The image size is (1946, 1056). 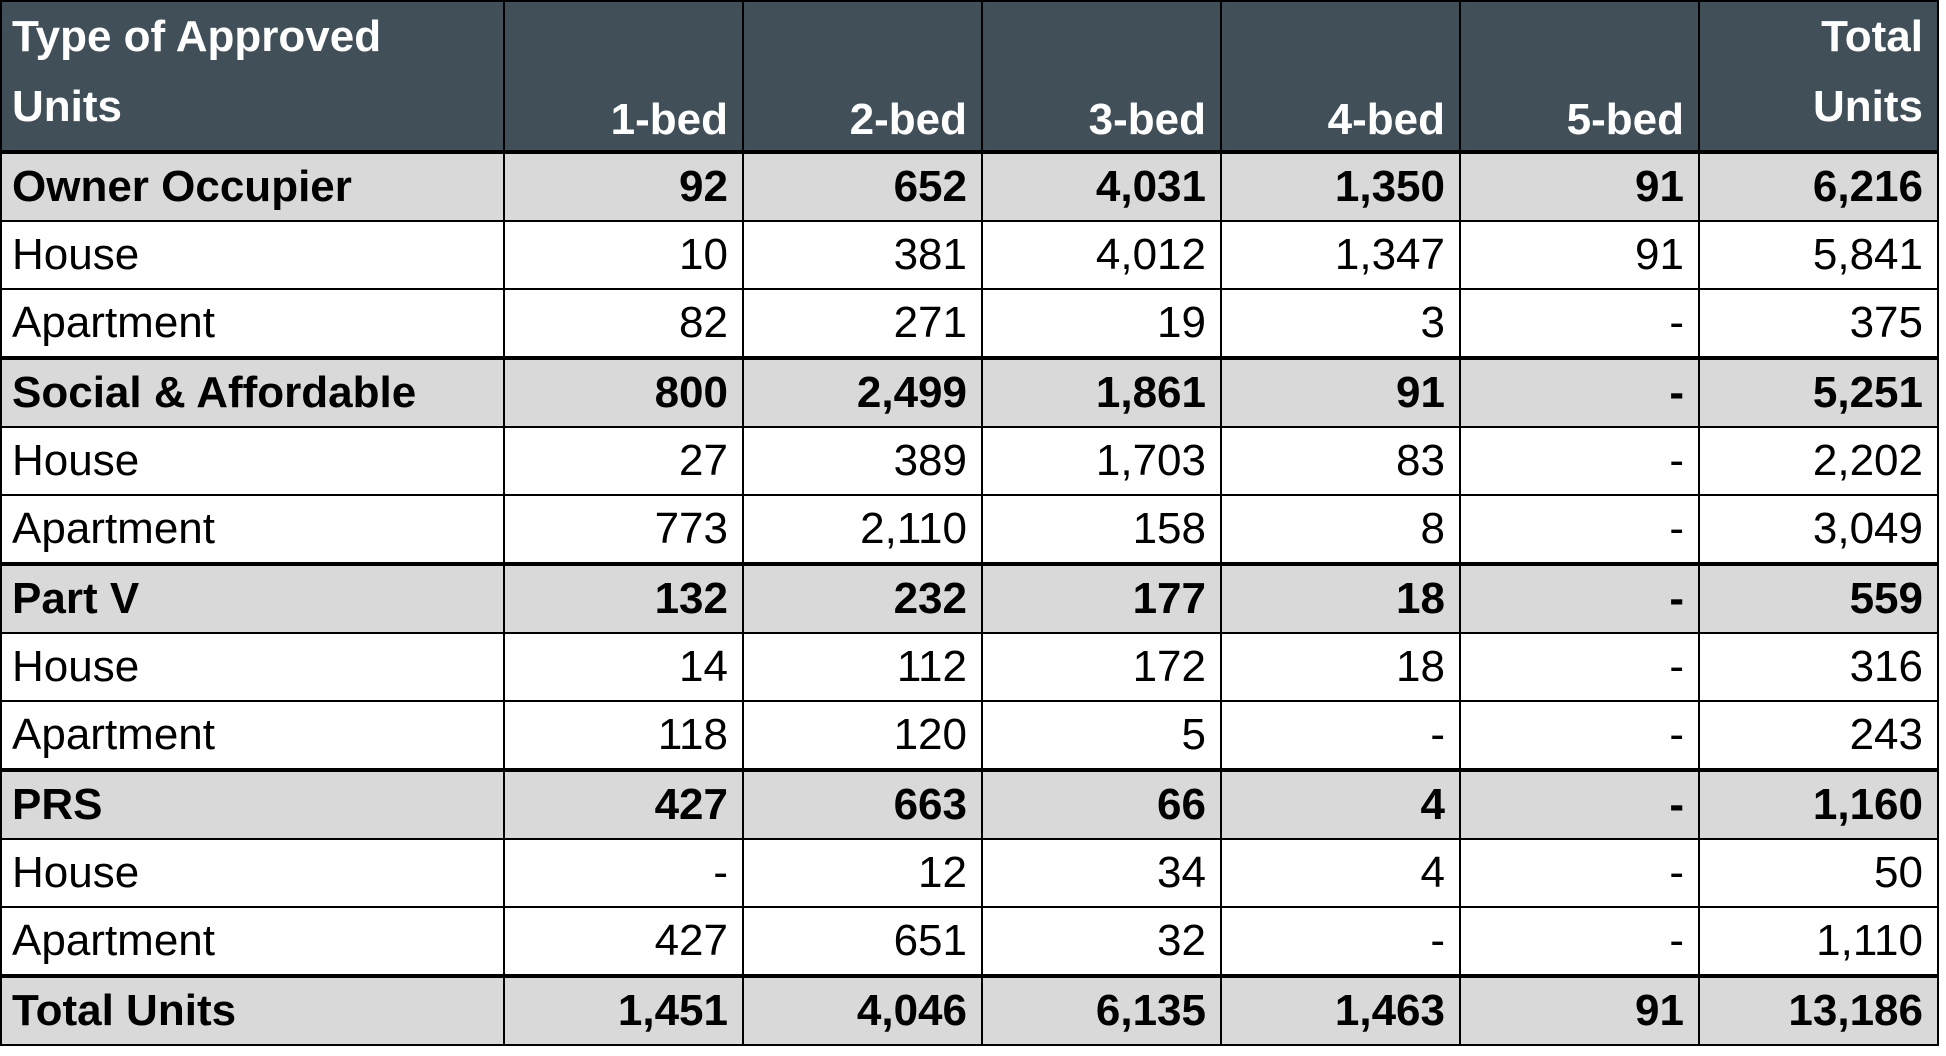 I want to click on group-row: Social & Affordable 800 2,499 1,861 91-5,251, so click(x=969, y=392).